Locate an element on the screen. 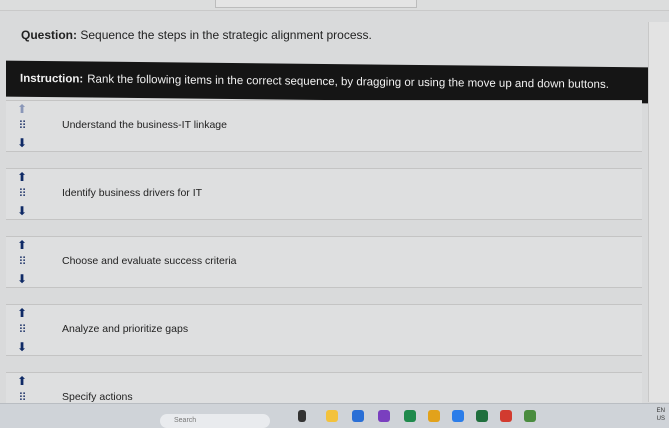  taskbar-search: Search is located at coordinates (215, 421).